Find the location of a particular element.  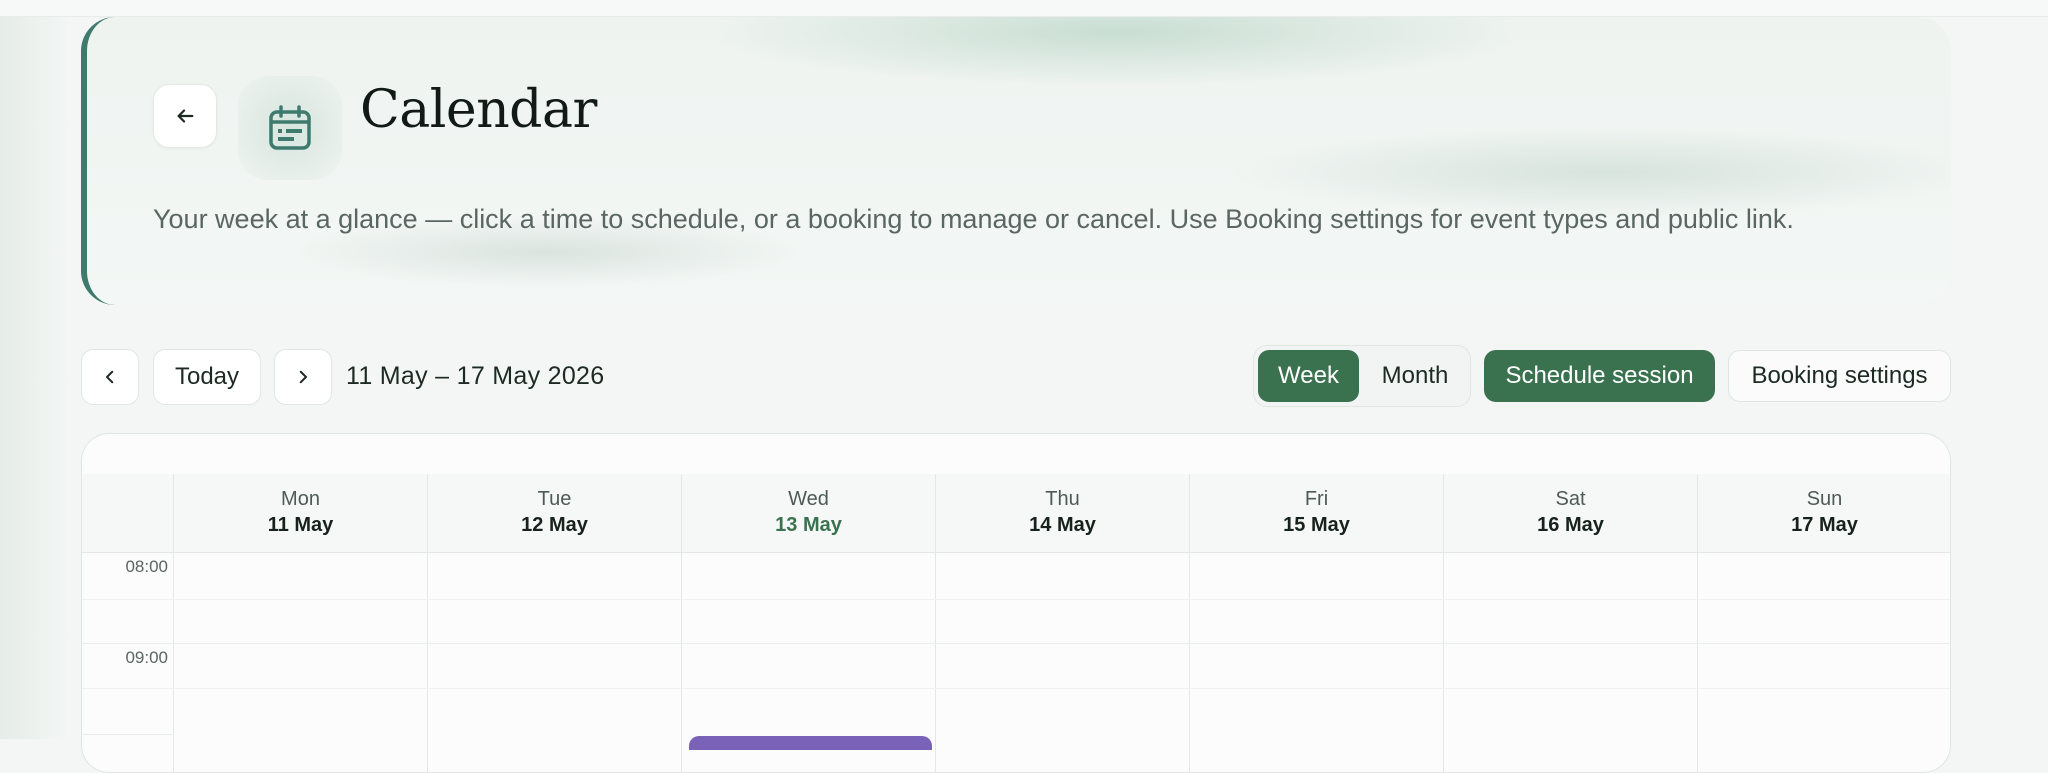

day-header-mon: Mon 11 May is located at coordinates (300, 513).